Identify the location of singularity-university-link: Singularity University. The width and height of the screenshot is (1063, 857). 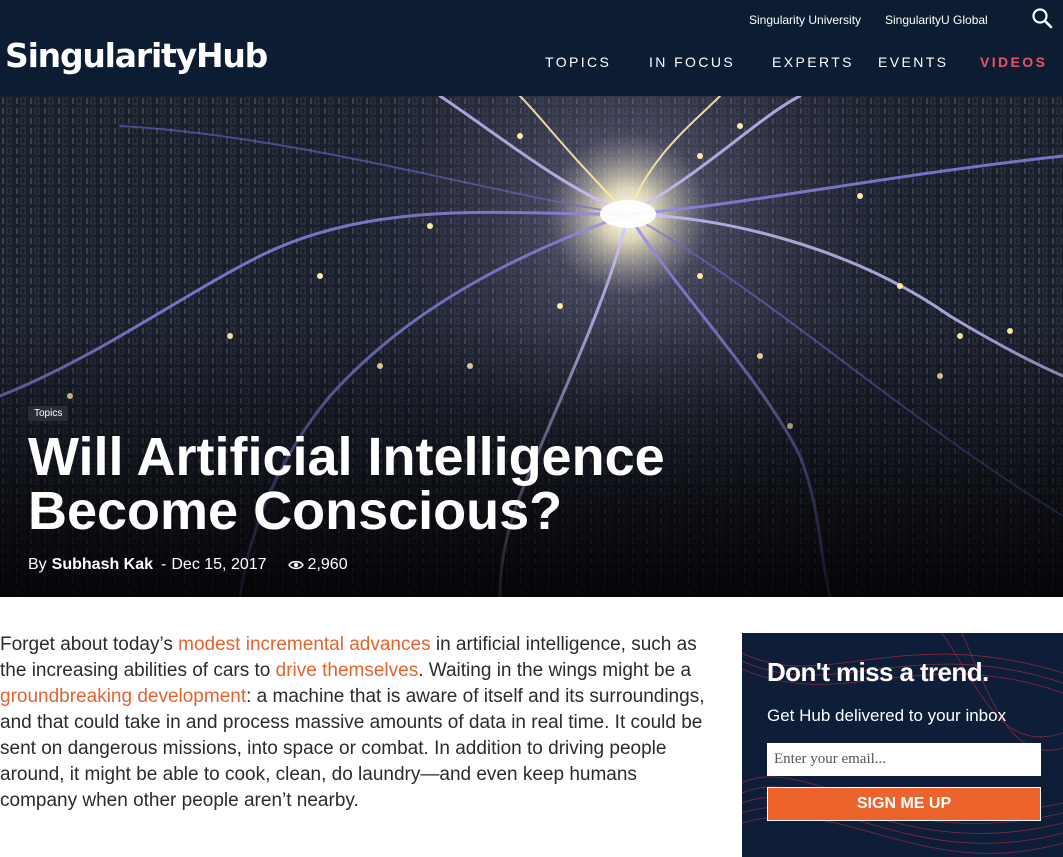
(805, 20).